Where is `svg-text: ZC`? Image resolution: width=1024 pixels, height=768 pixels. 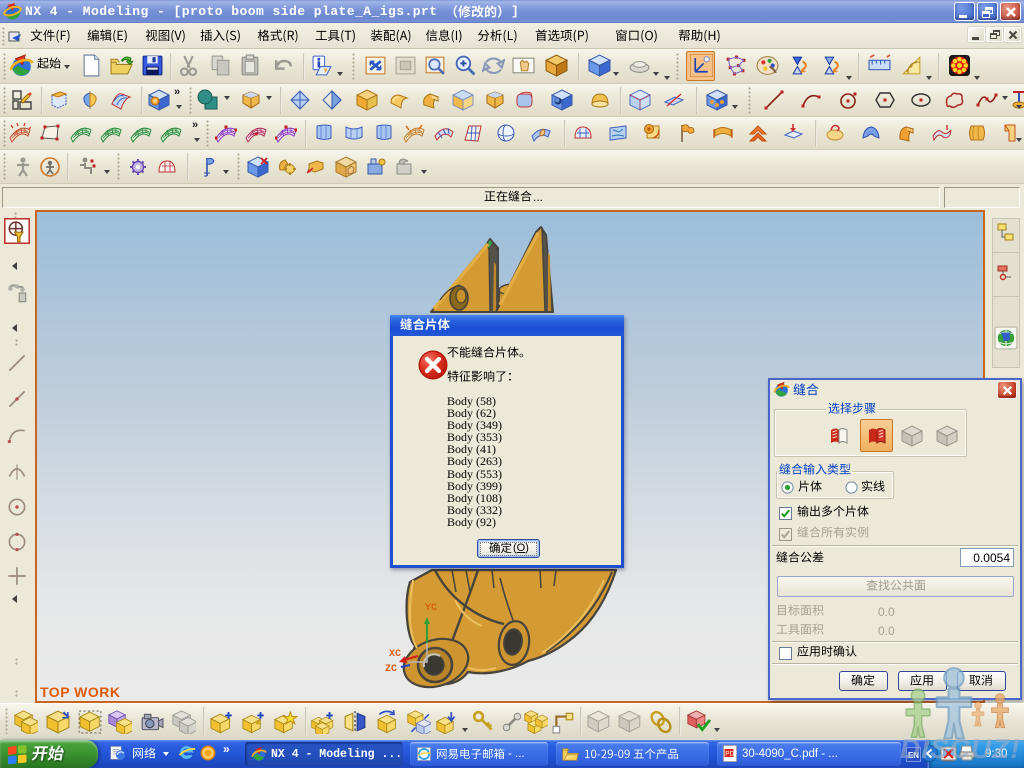 svg-text: ZC is located at coordinates (391, 669).